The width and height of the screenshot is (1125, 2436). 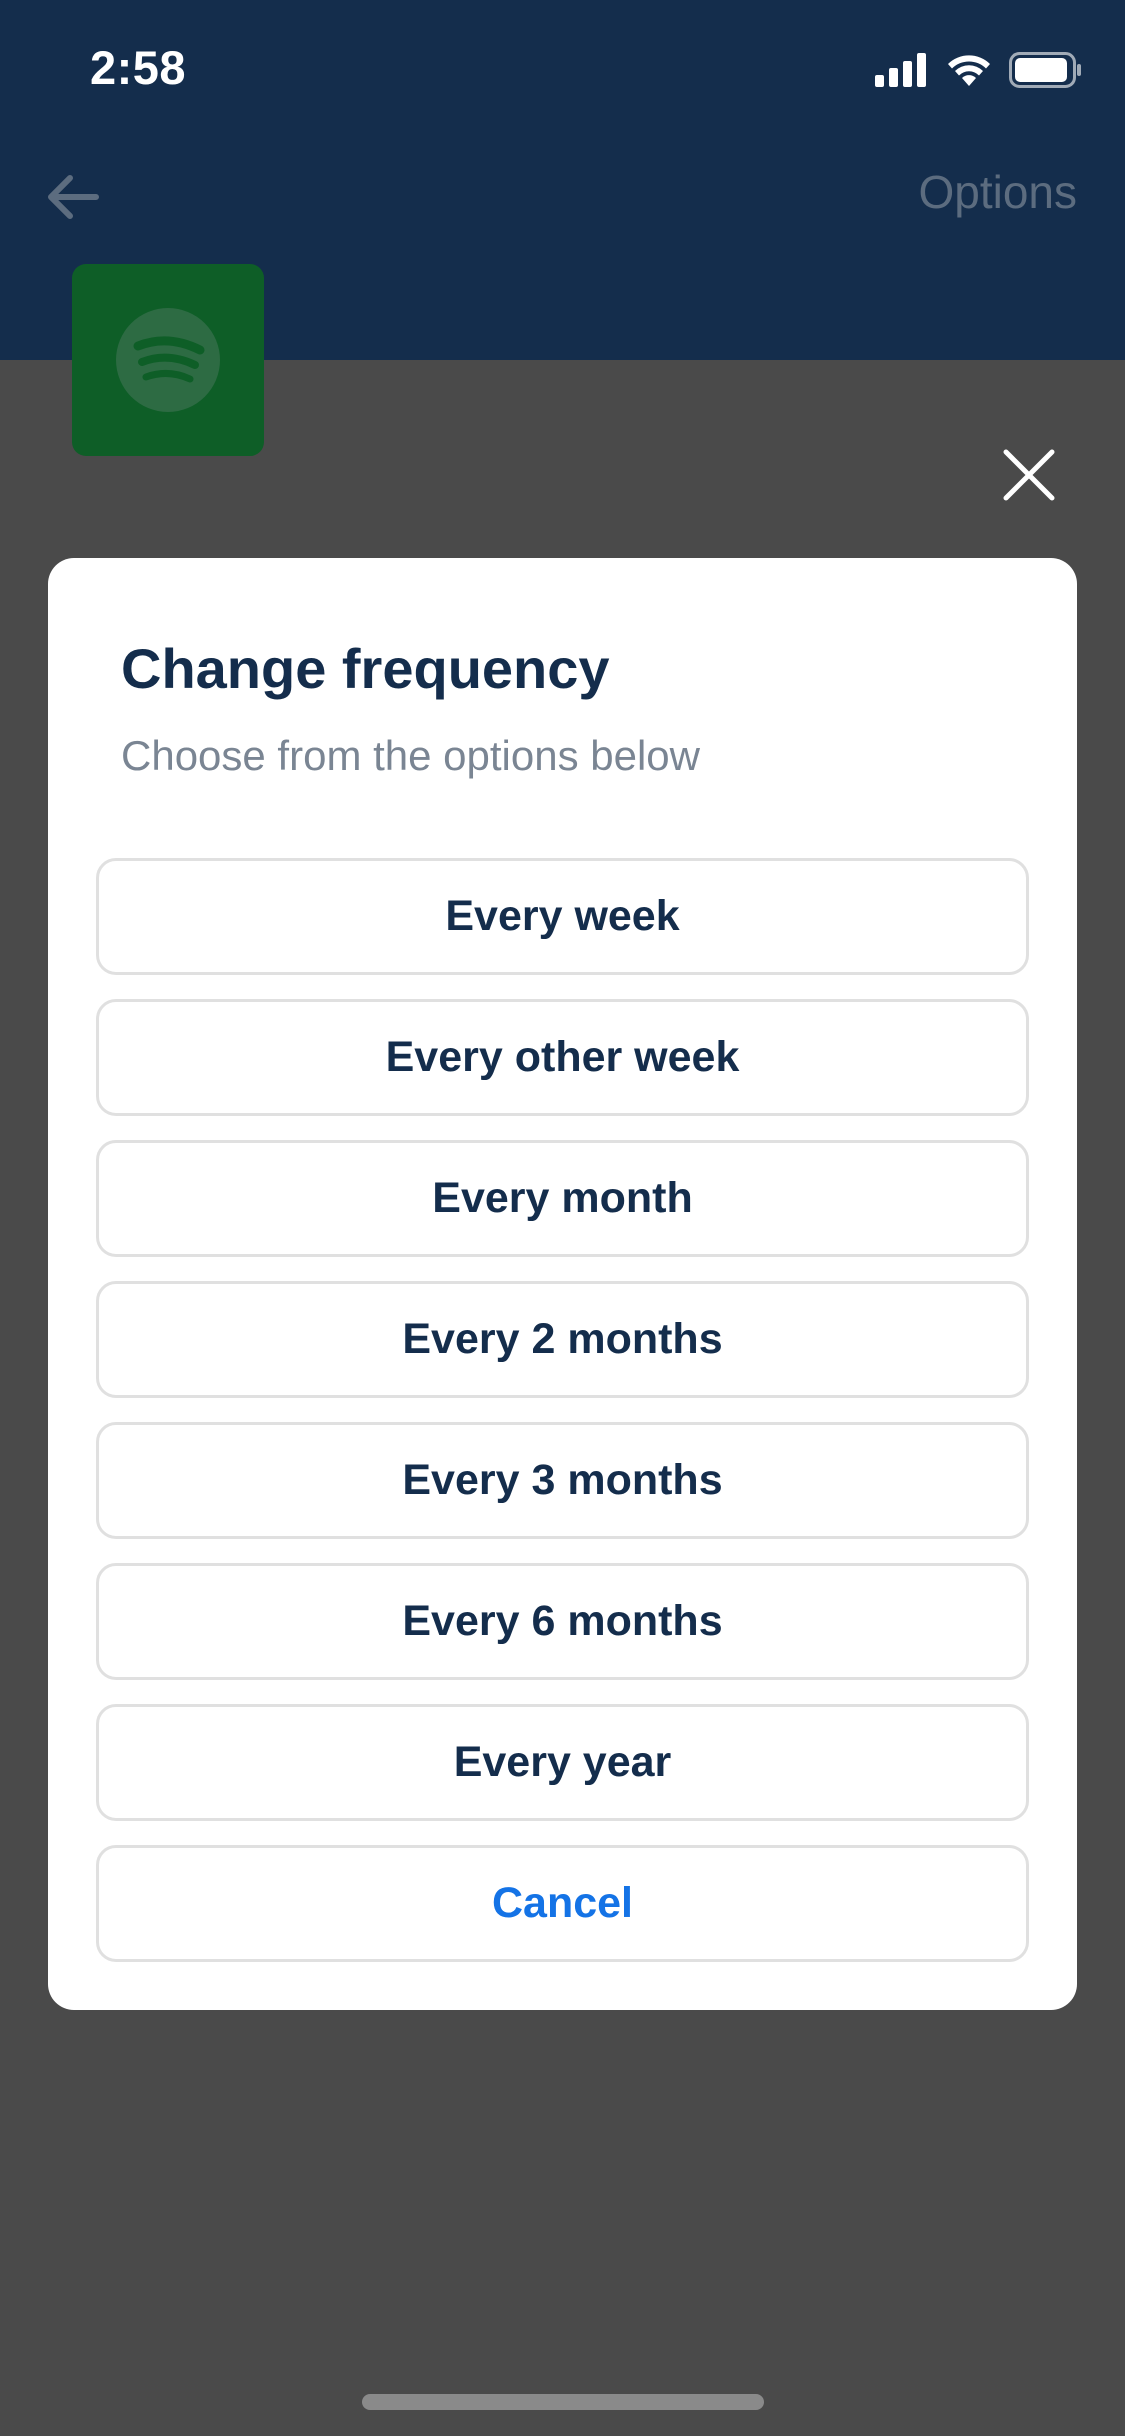 What do you see at coordinates (365, 668) in the screenshot?
I see `modal-title: Change frequency` at bounding box center [365, 668].